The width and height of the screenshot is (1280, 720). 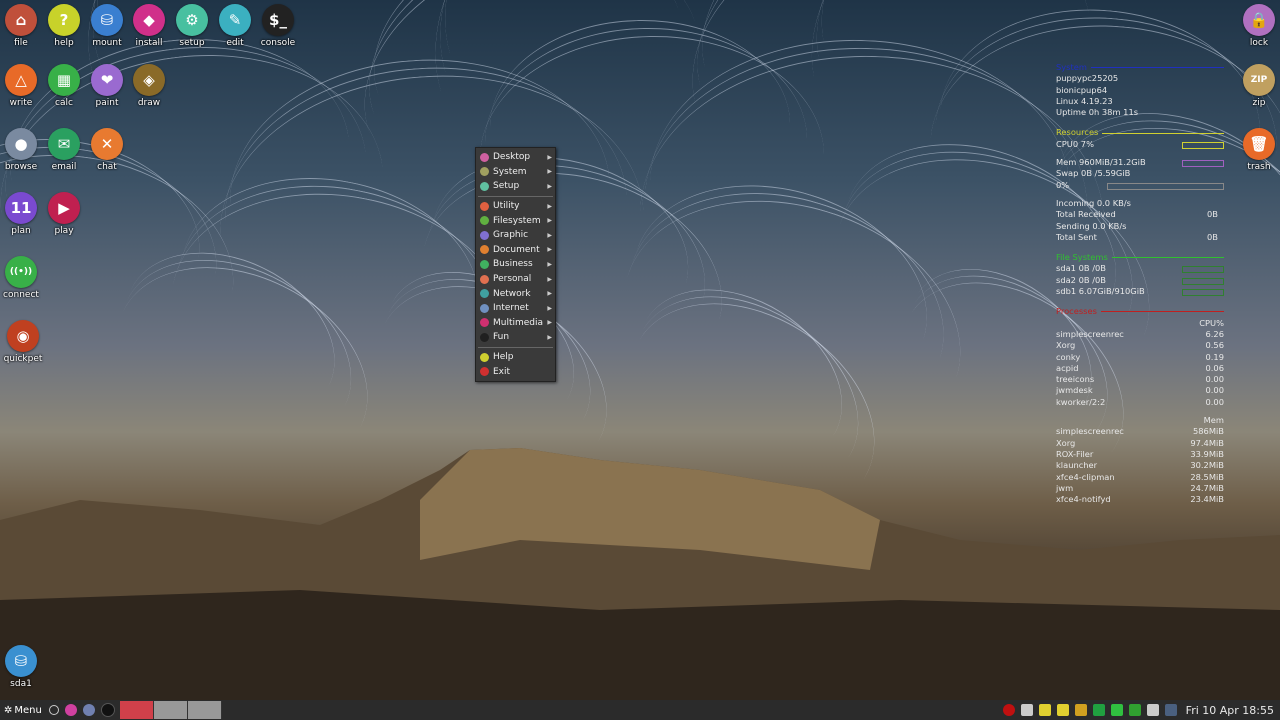 I want to click on menu-item-internet: Internet ▶, so click(x=515, y=308).